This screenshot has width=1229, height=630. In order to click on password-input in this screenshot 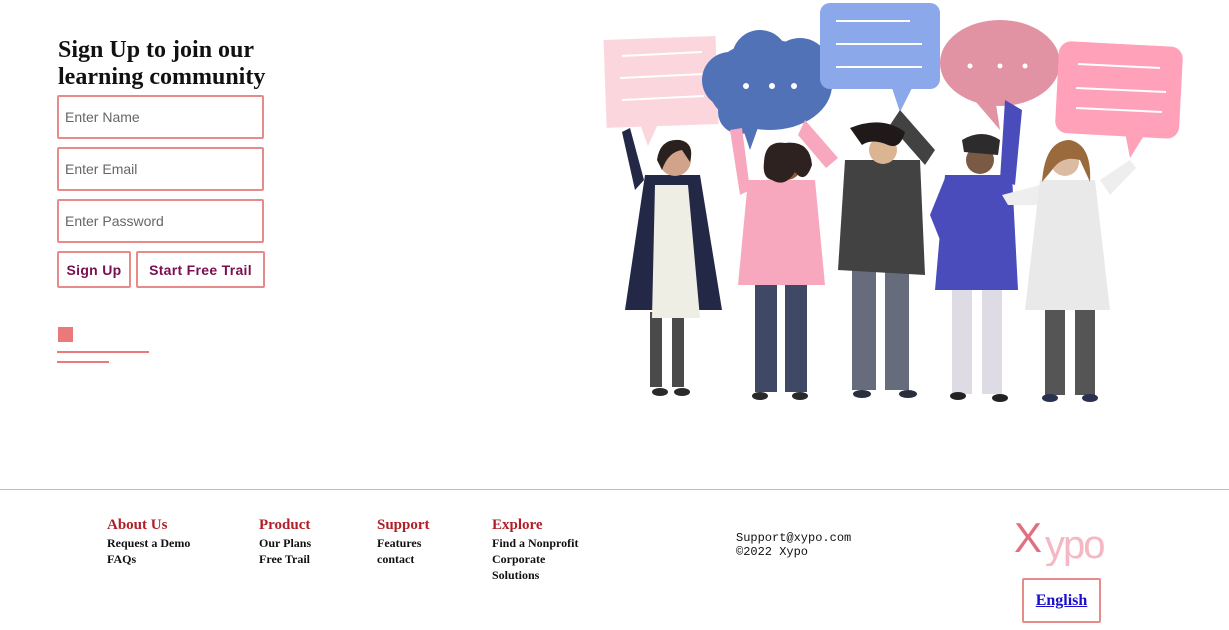, I will do `click(160, 221)`.